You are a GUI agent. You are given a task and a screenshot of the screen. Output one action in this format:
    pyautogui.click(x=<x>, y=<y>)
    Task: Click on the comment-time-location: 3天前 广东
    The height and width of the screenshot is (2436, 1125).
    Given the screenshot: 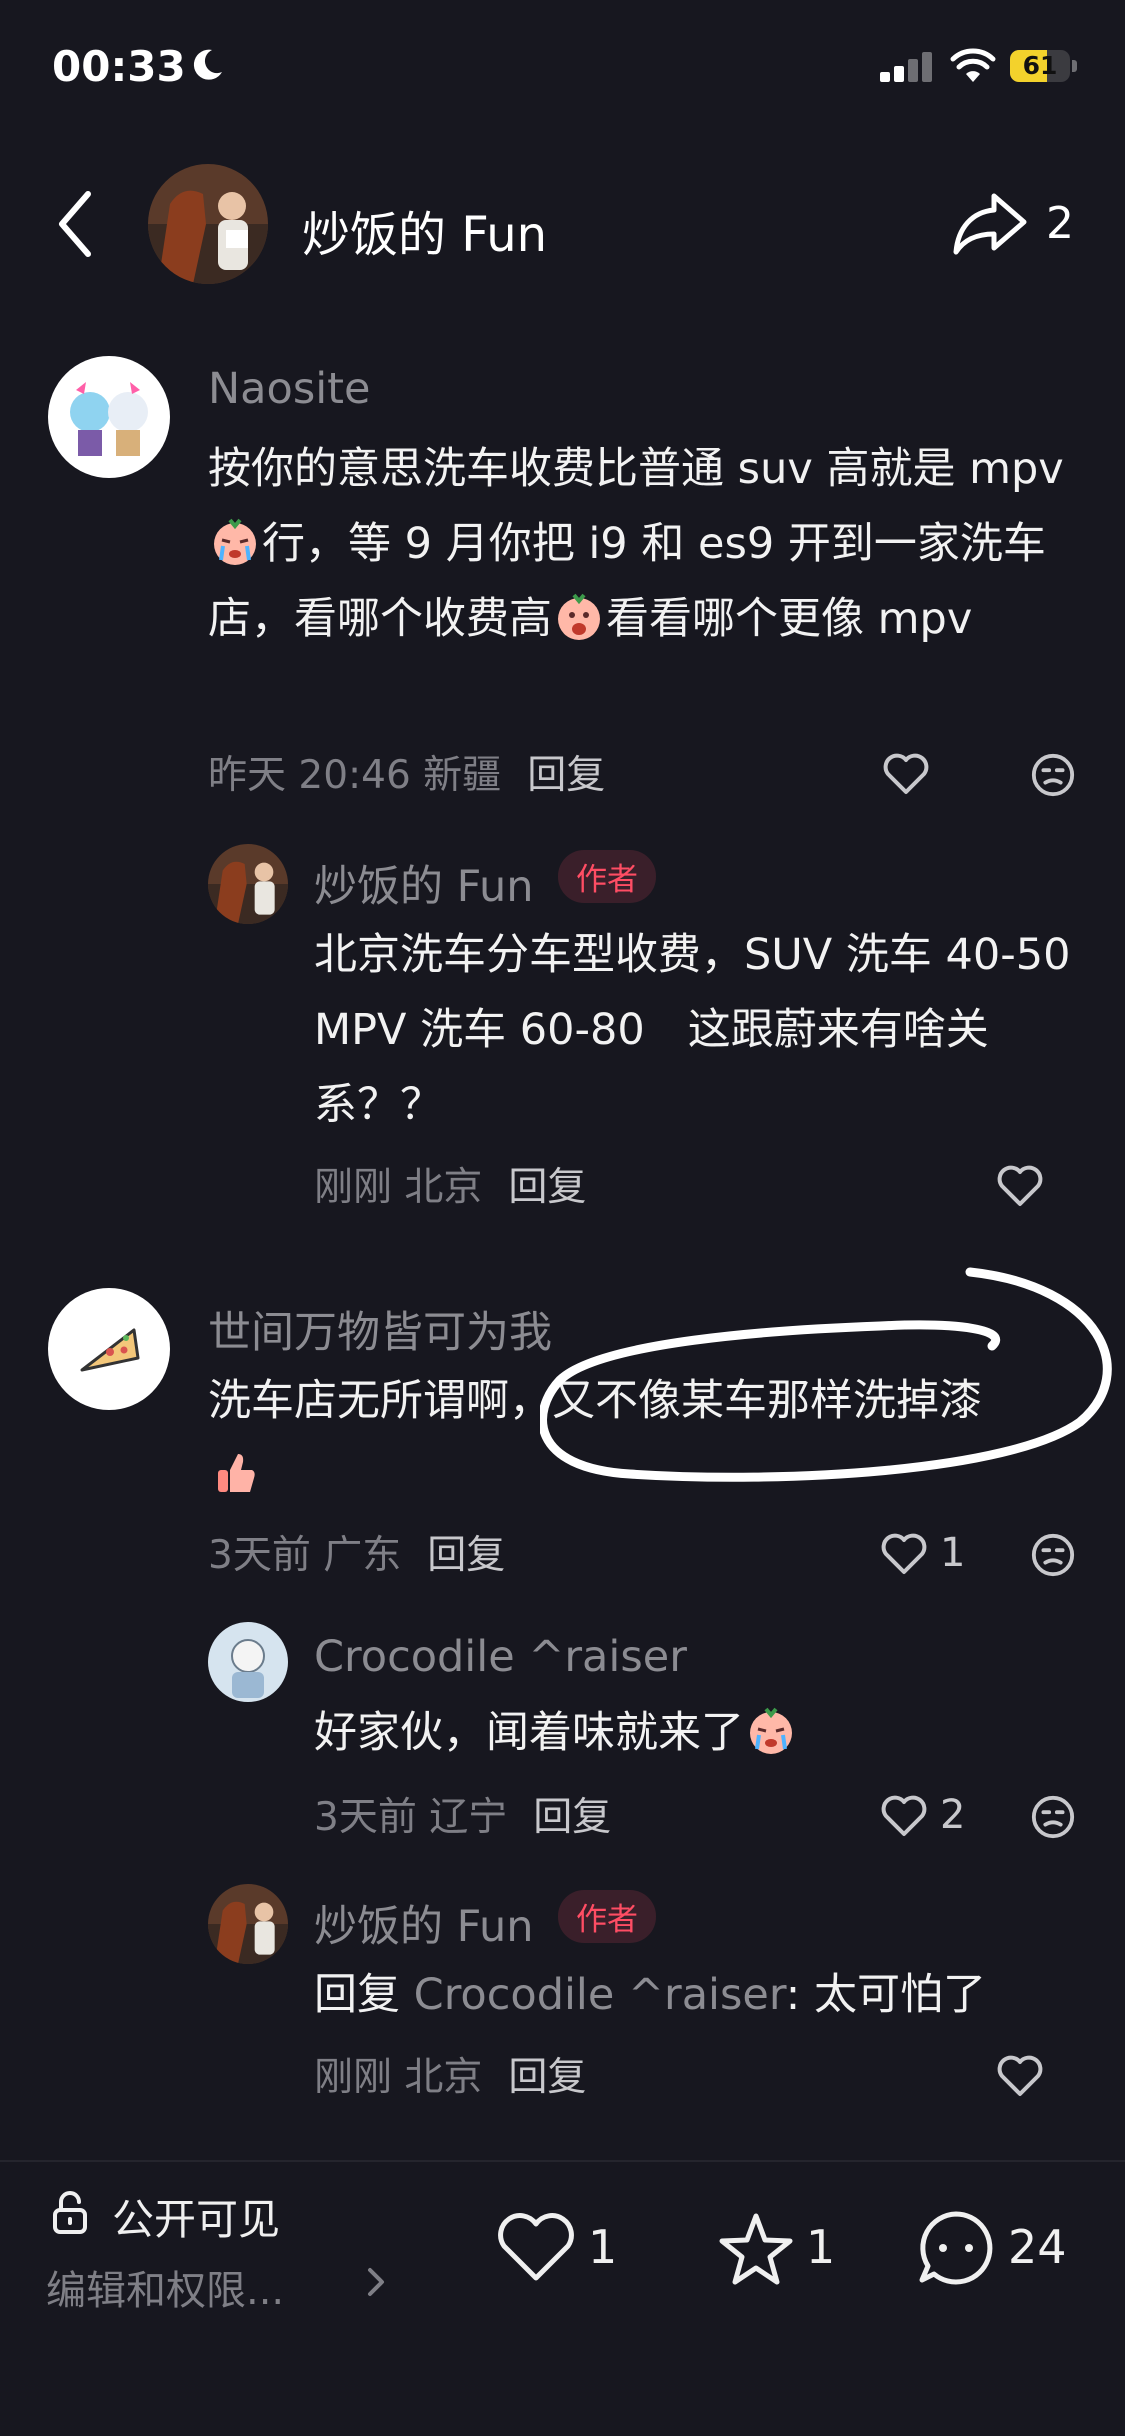 What is the action you would take?
    pyautogui.click(x=305, y=1555)
    